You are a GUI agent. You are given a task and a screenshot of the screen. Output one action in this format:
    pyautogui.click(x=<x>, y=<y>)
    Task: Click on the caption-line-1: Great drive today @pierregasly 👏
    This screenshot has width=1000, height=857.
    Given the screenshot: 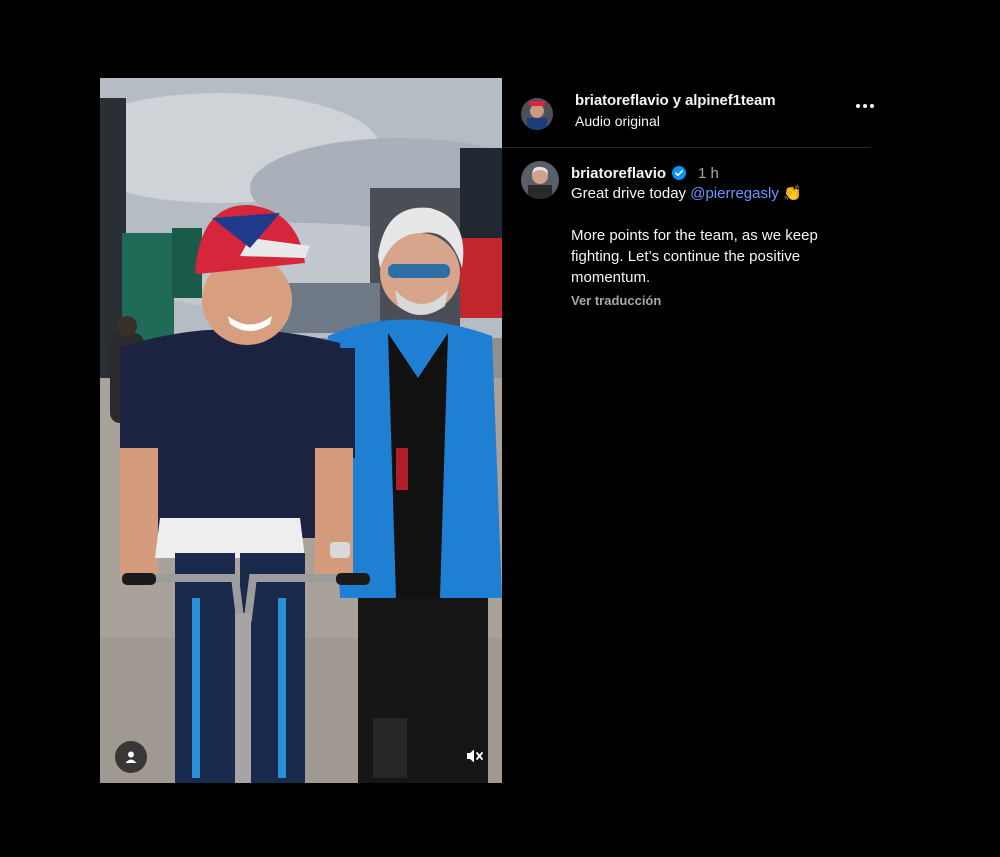 What is the action you would take?
    pyautogui.click(x=716, y=193)
    